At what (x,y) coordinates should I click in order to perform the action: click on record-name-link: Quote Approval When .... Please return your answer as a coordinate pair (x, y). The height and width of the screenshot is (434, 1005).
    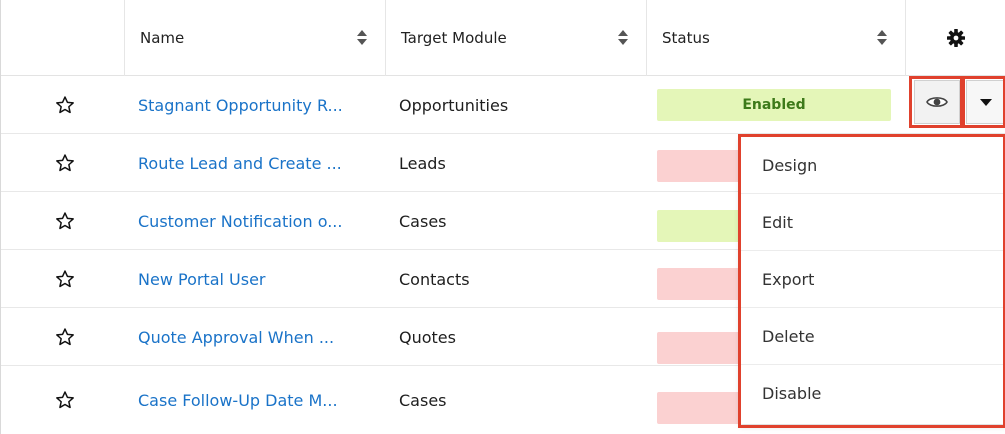
    Looking at the image, I should click on (236, 337).